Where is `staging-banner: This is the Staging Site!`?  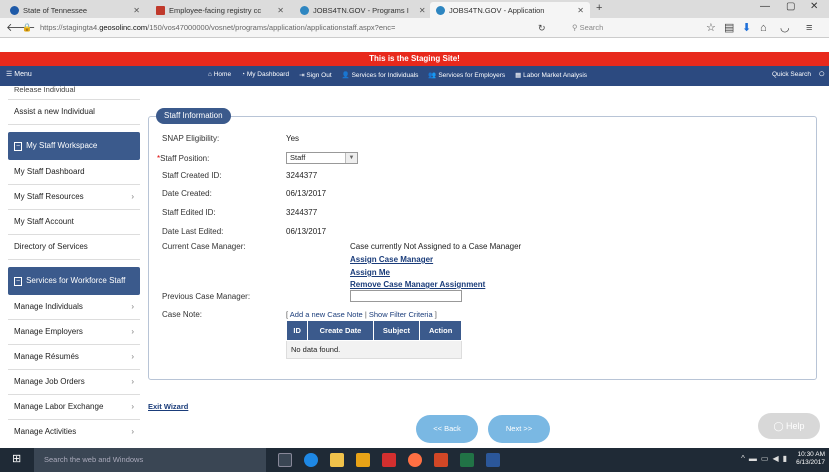
staging-banner: This is the Staging Site! is located at coordinates (414, 59).